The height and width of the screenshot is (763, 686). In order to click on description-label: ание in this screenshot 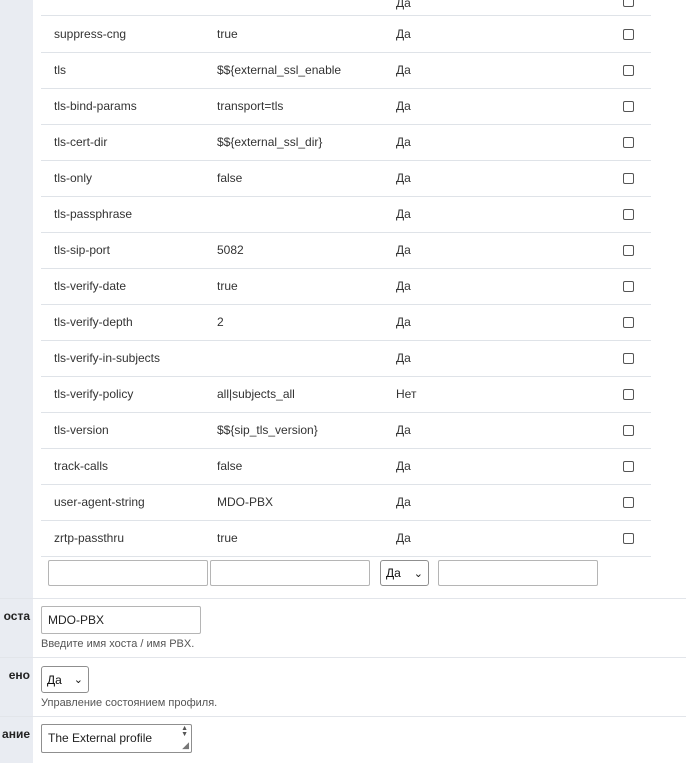, I will do `click(16, 734)`.